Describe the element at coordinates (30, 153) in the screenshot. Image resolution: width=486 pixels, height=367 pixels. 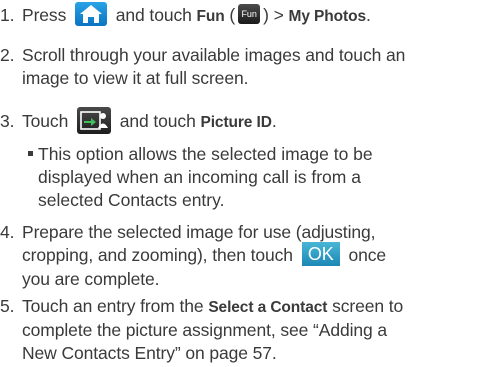
I see `bullet-icon` at that location.